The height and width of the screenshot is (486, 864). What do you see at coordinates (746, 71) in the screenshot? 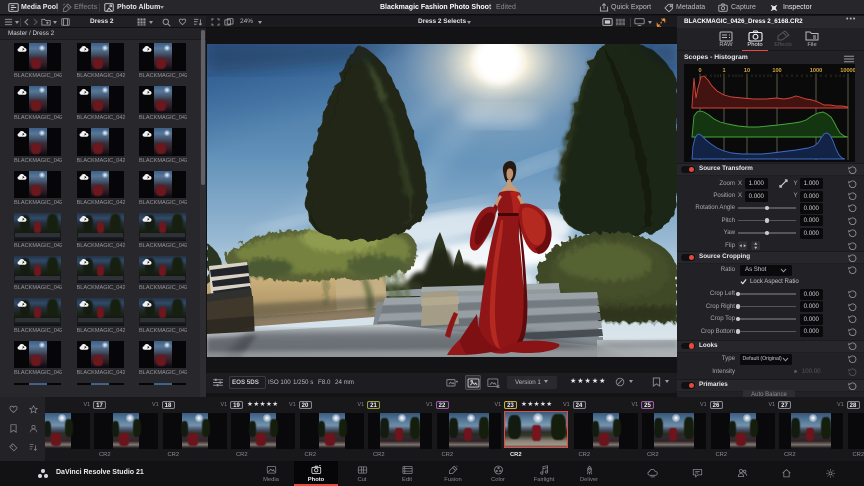
I see `svg-text: 10` at bounding box center [746, 71].